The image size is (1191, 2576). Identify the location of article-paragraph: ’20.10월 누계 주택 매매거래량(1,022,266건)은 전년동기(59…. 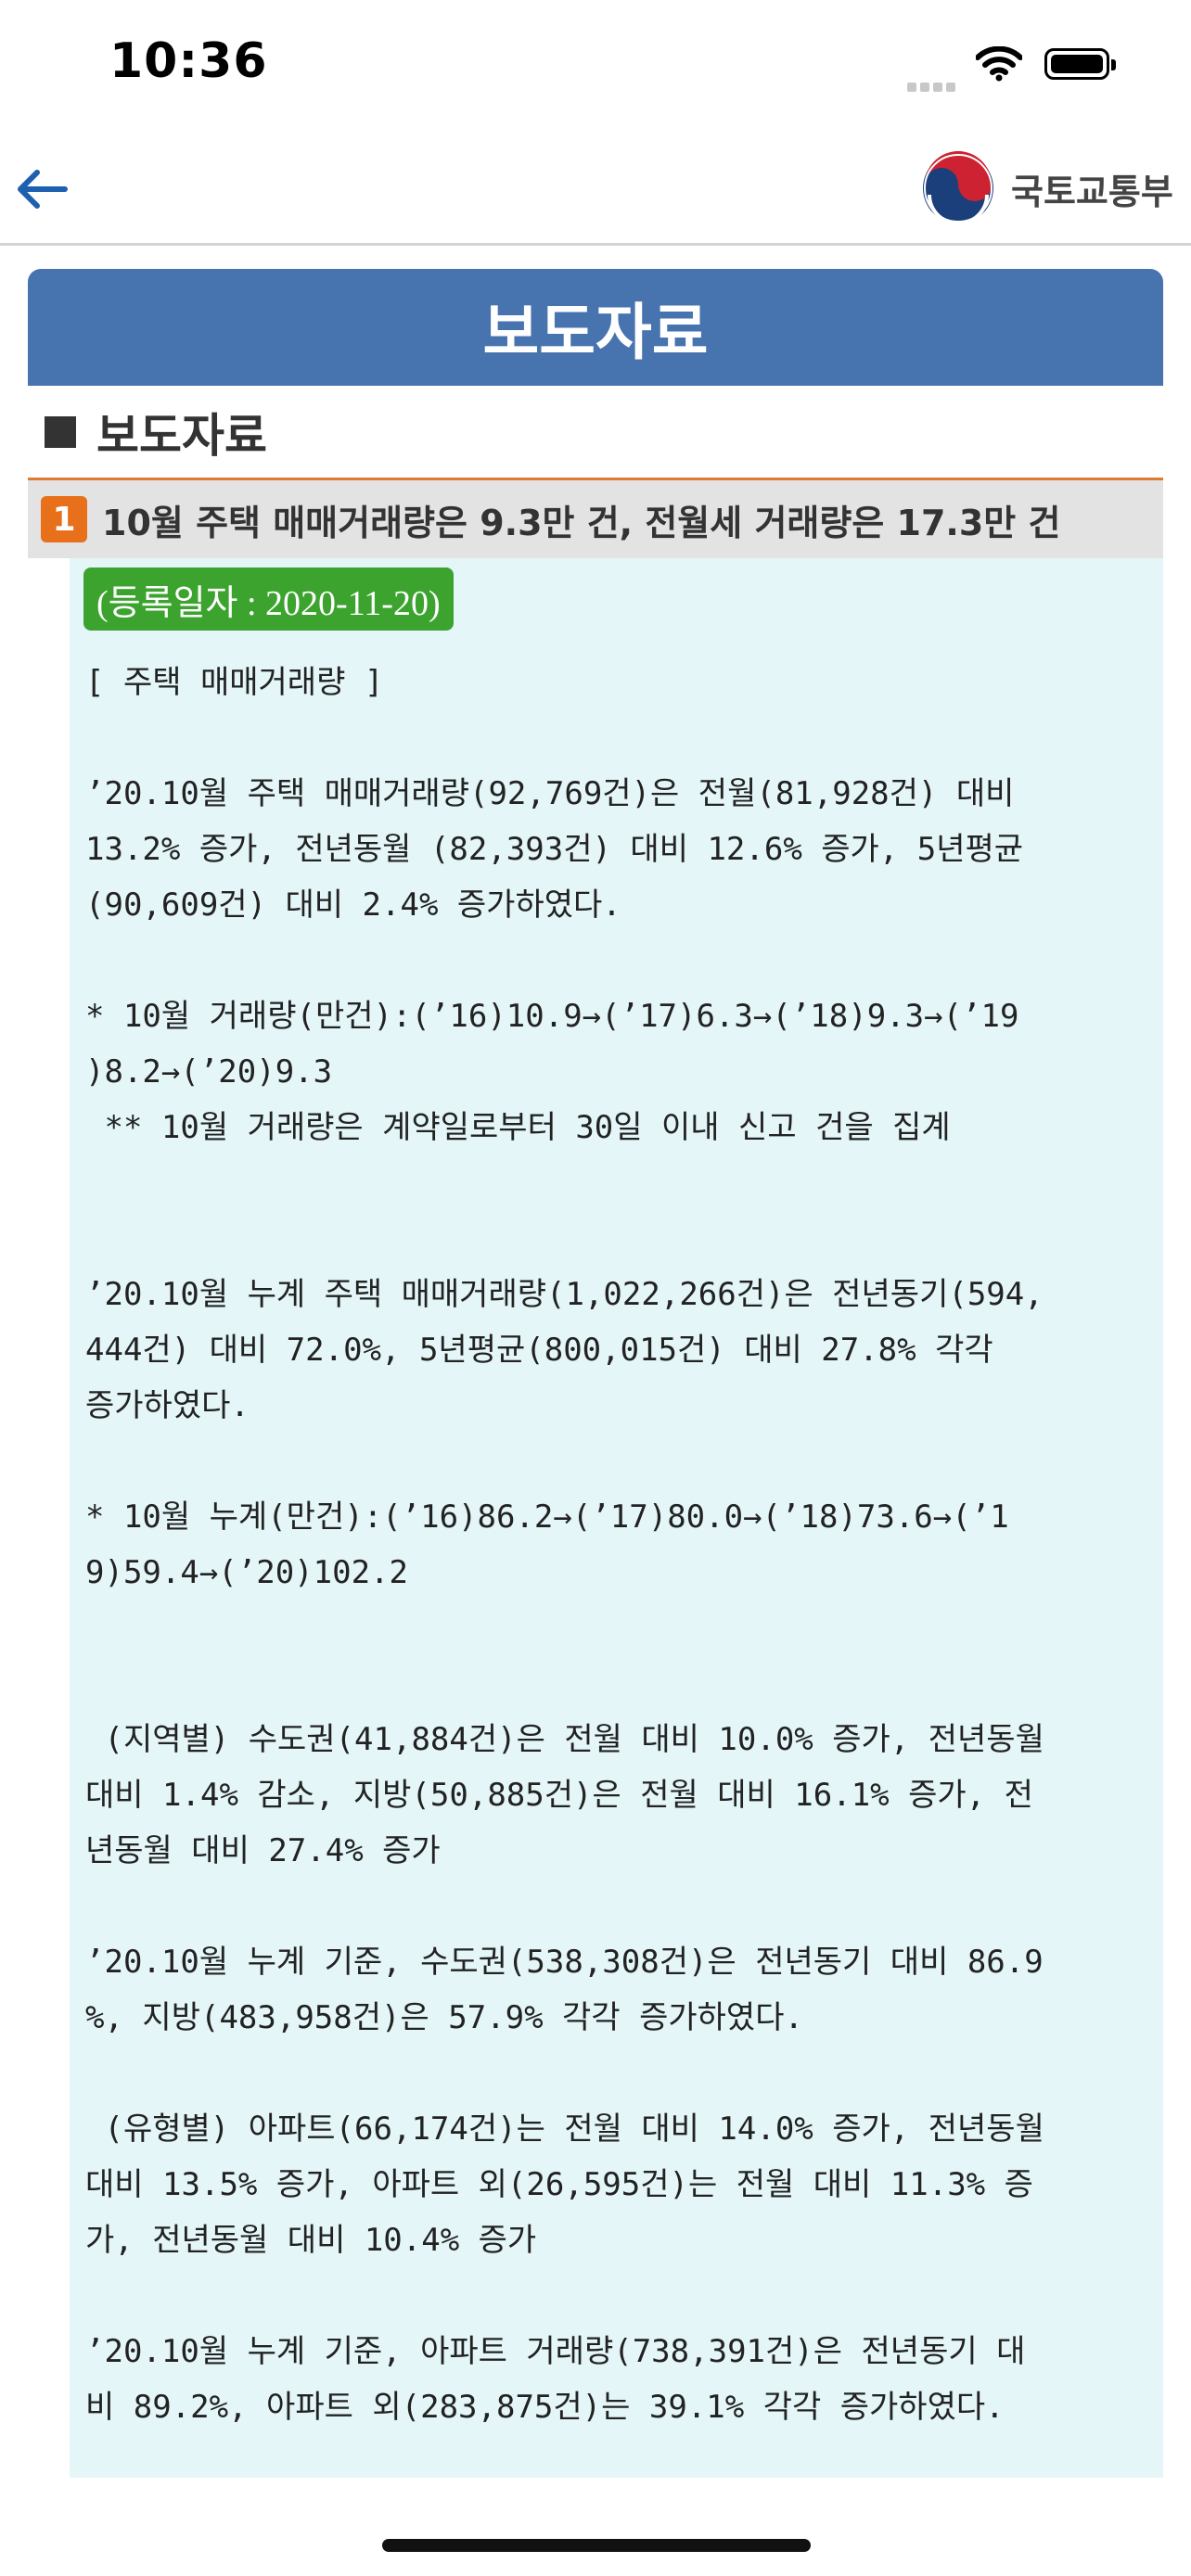
(564, 1350).